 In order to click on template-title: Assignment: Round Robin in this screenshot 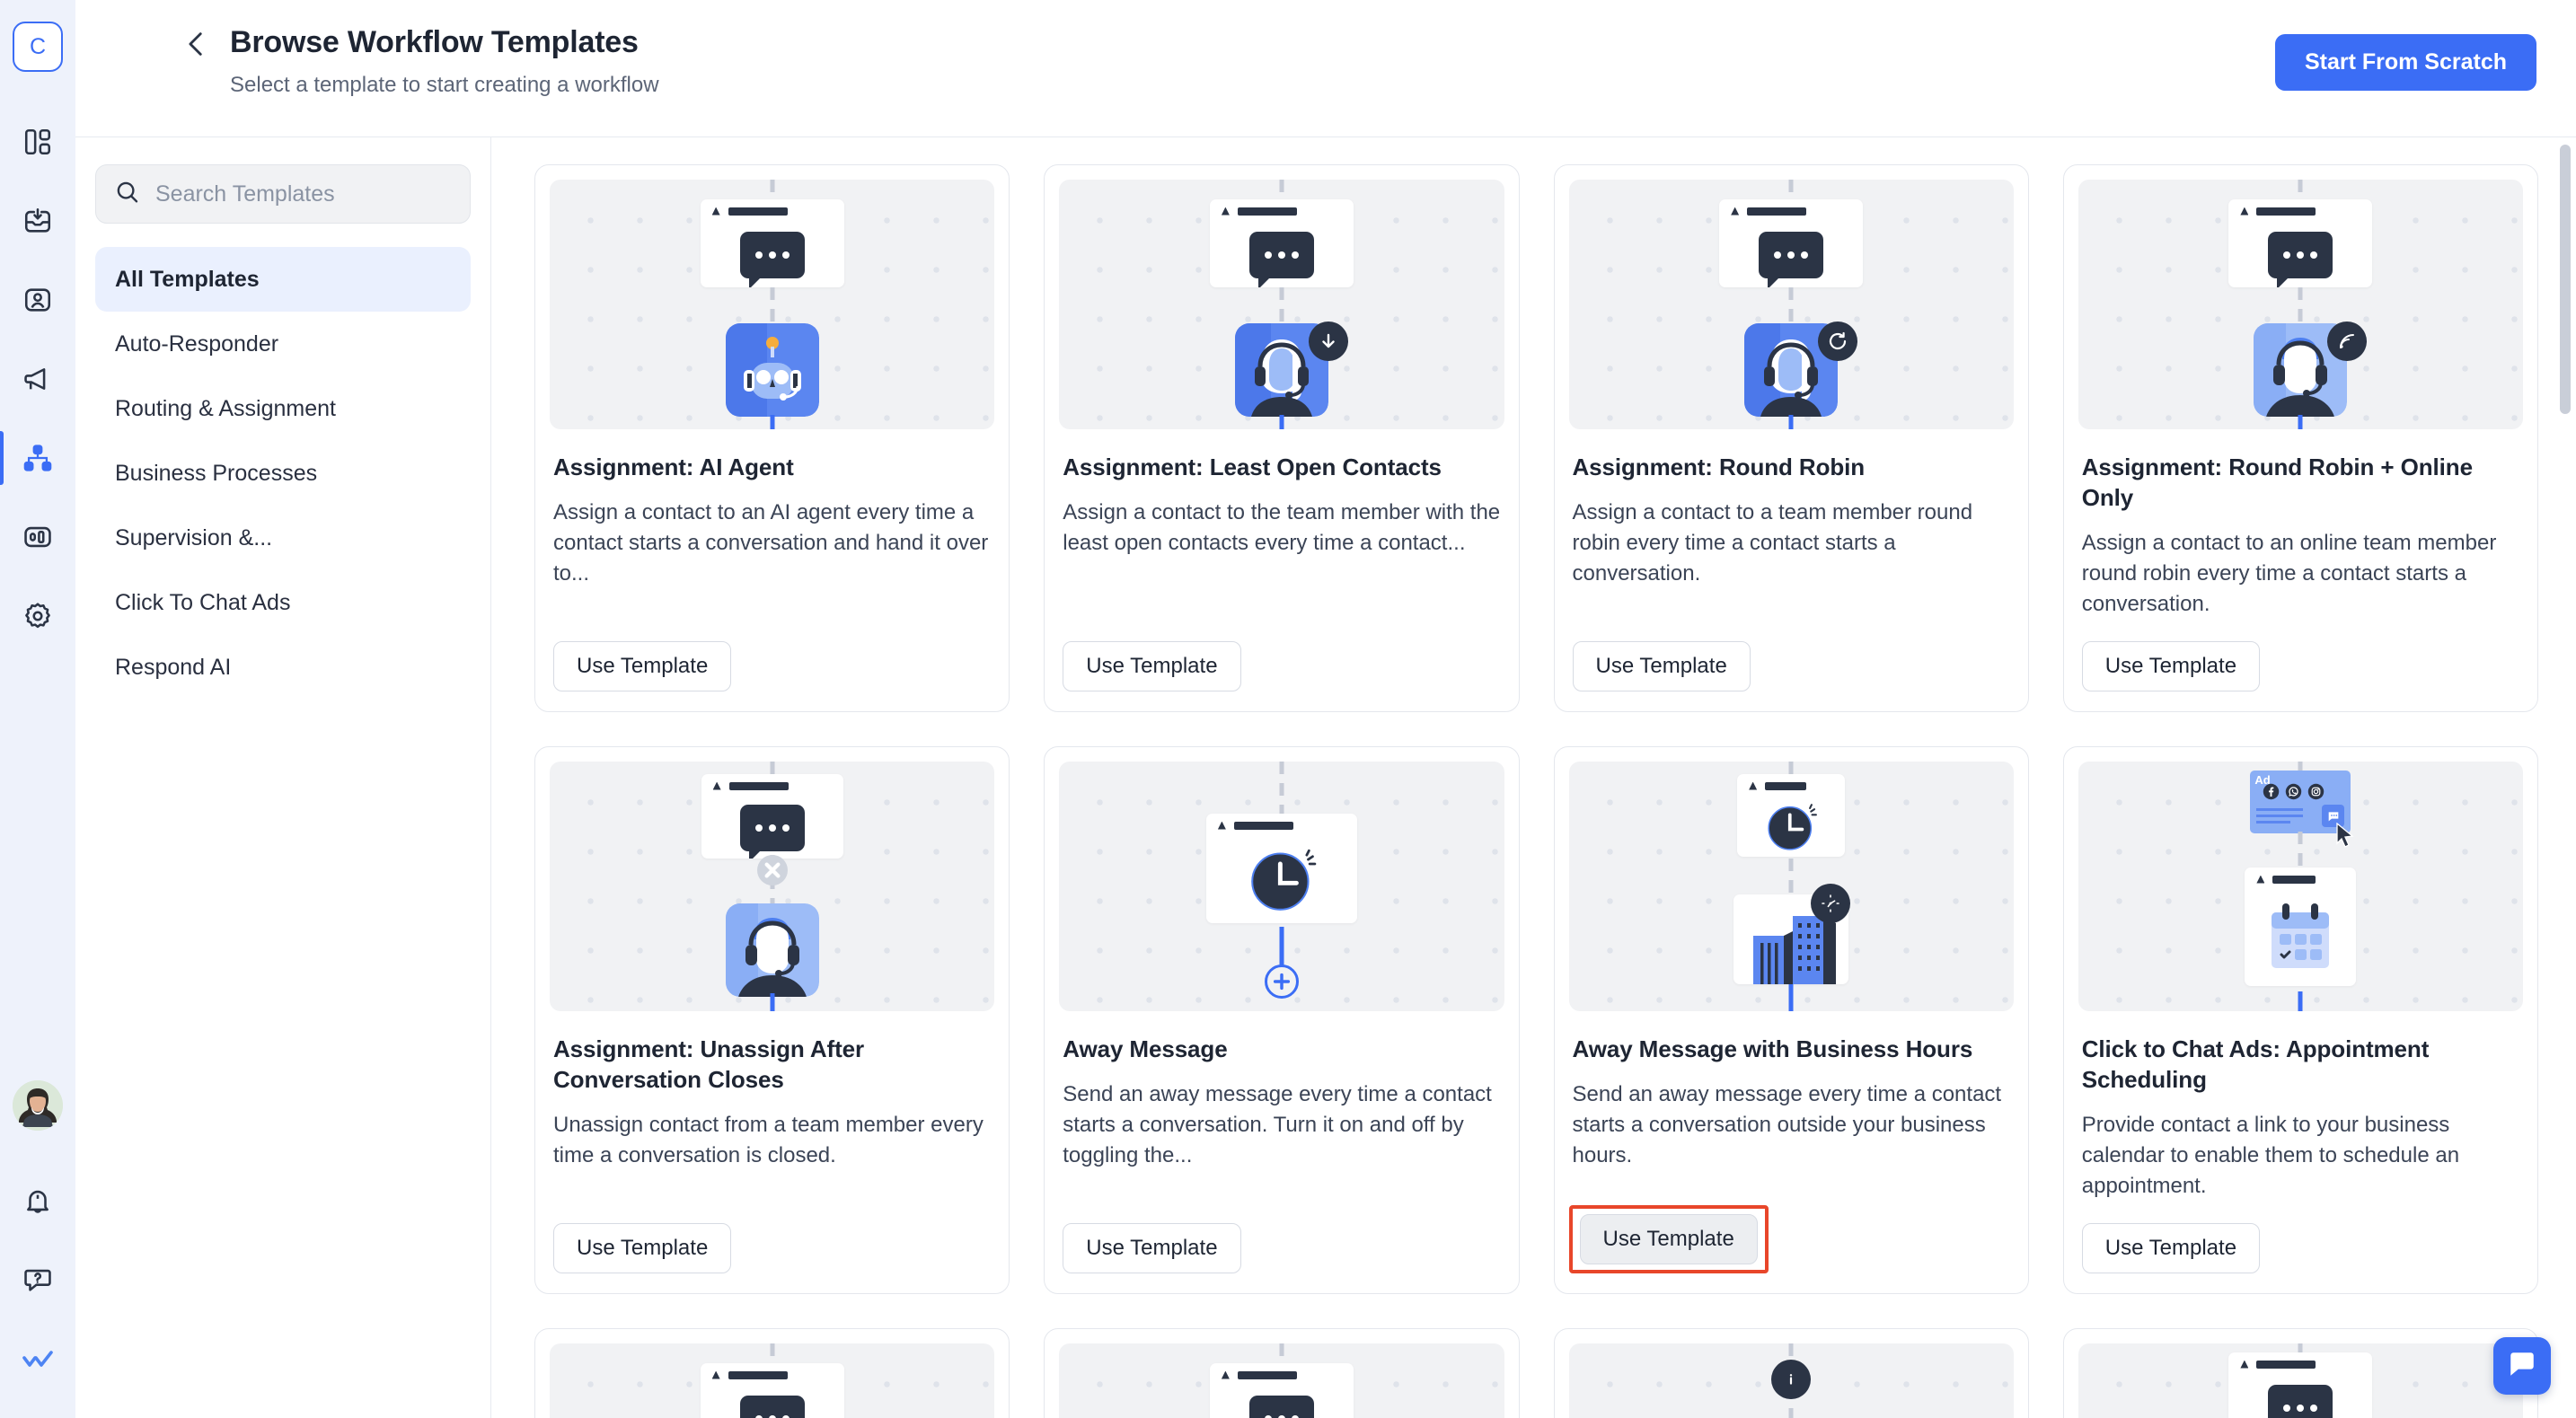, I will do `click(1719, 467)`.